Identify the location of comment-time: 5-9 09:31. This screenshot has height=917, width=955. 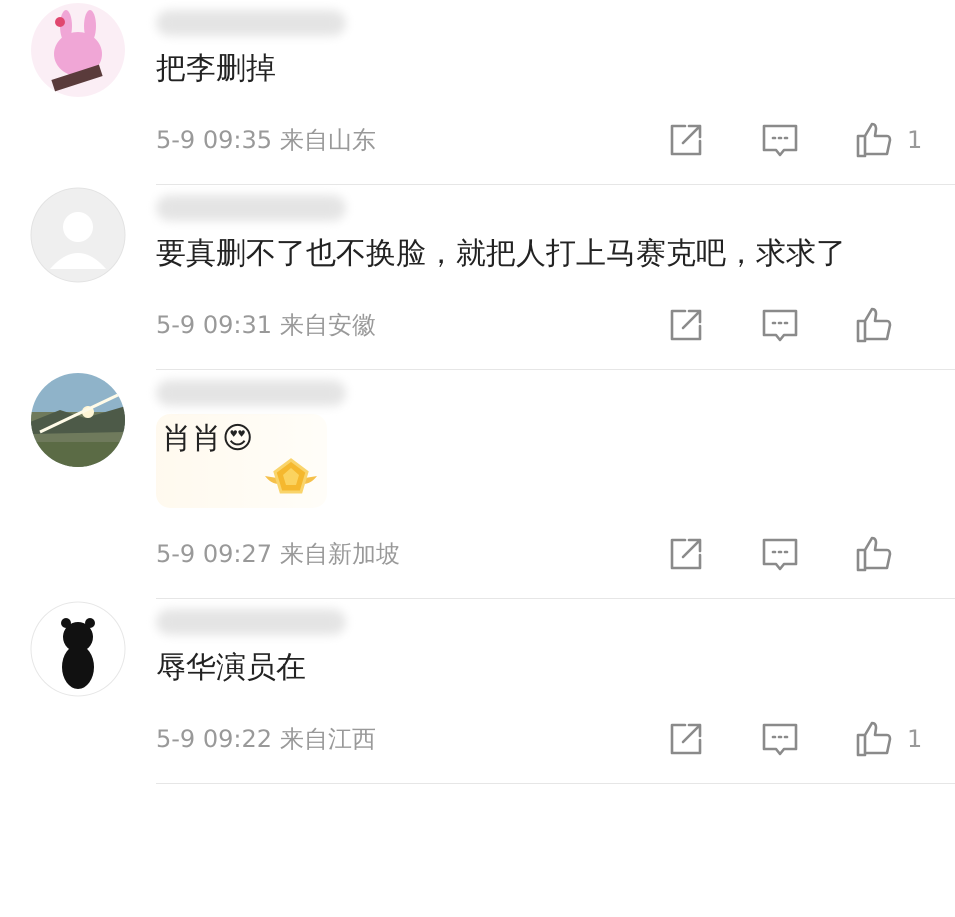
(214, 325).